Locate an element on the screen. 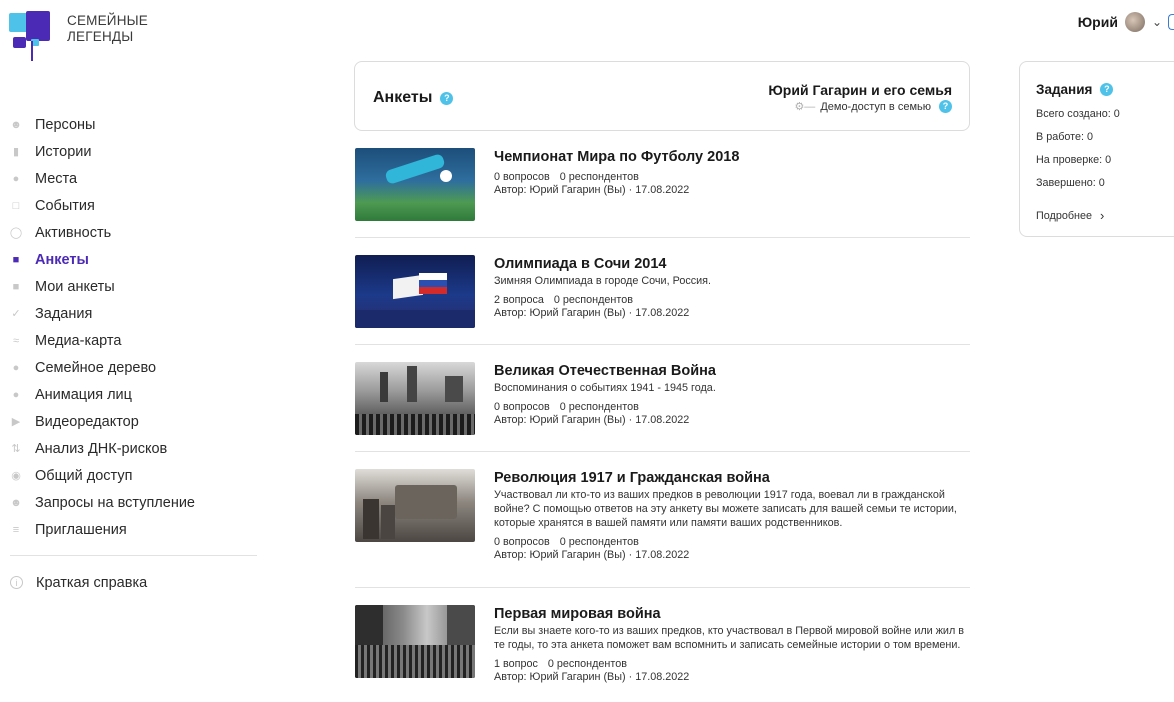  survey-title: Первая мировая война is located at coordinates (732, 614).